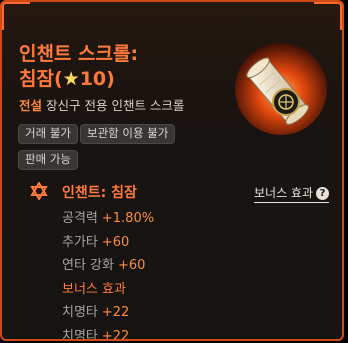  Describe the element at coordinates (281, 89) in the screenshot. I see `enchant-scroll-icon` at that location.